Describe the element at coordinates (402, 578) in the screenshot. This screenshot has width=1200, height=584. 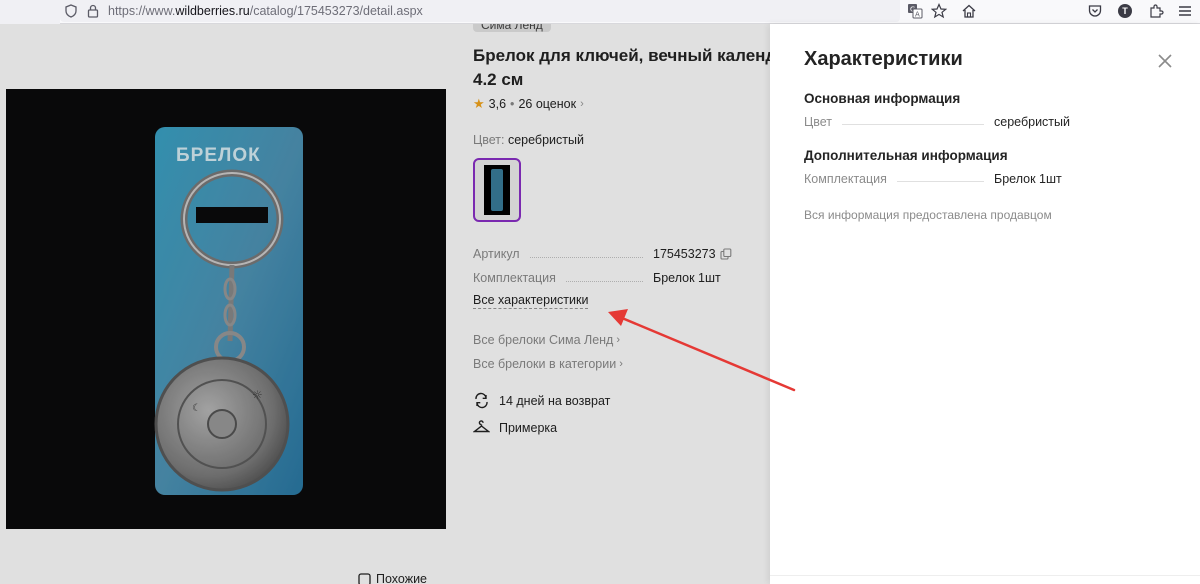
I see `similar-button-label: Похожие` at that location.